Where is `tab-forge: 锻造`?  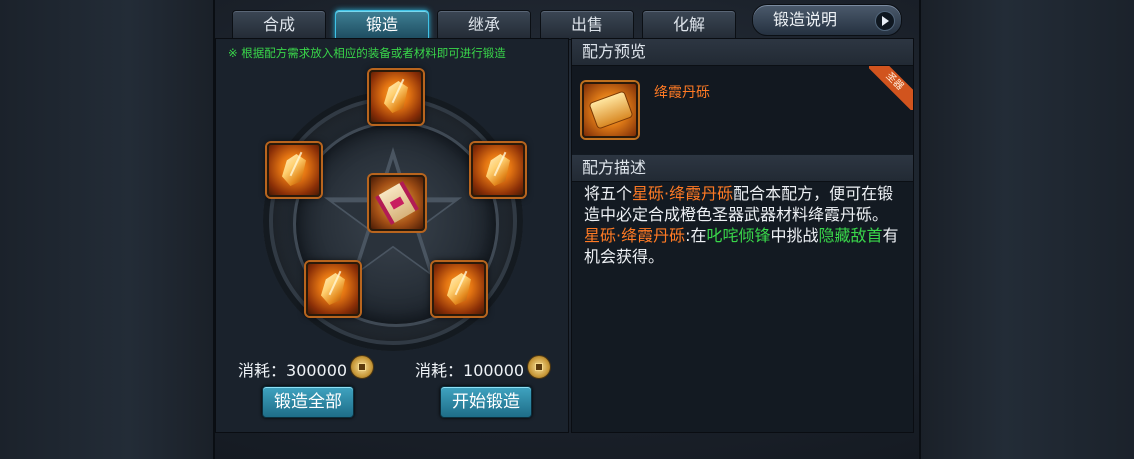
tab-forge: 锻造 is located at coordinates (382, 25).